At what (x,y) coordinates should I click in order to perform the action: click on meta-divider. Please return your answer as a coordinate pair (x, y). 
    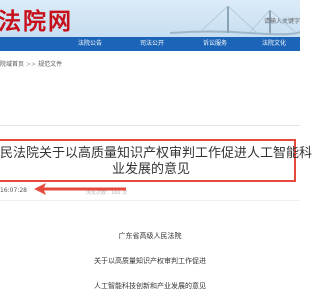
    Looking at the image, I should click on (150, 200).